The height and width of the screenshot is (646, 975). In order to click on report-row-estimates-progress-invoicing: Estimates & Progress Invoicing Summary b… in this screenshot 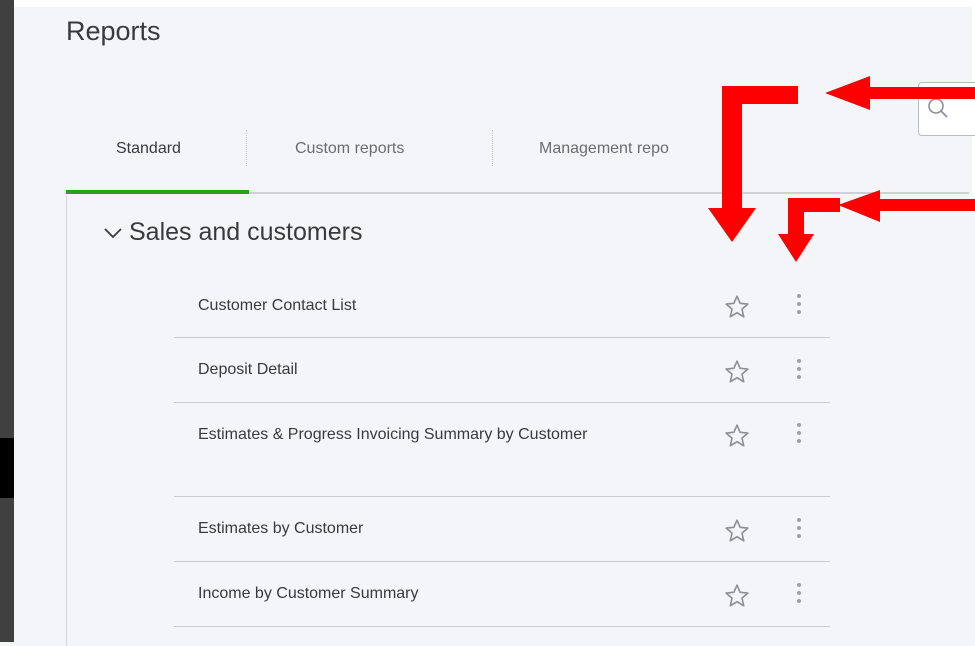, I will do `click(502, 450)`.